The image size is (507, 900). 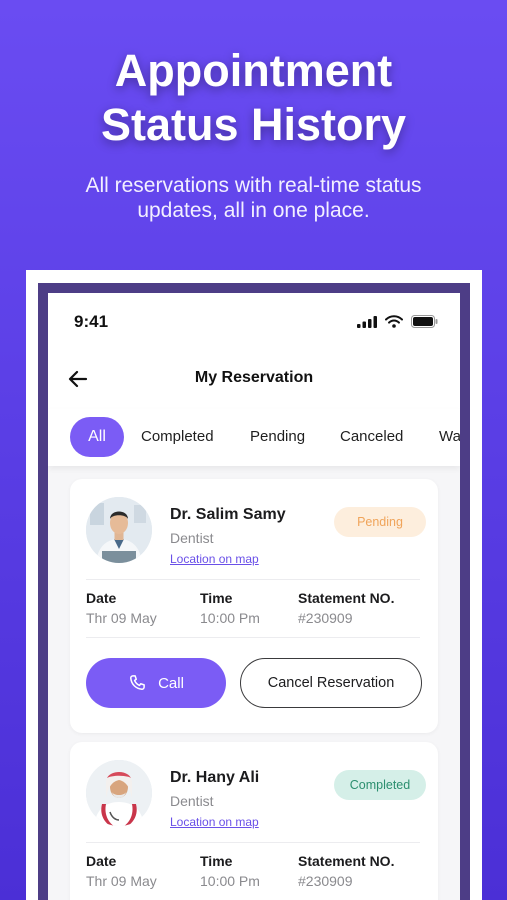 What do you see at coordinates (91, 321) in the screenshot?
I see `status-time: 9:41` at bounding box center [91, 321].